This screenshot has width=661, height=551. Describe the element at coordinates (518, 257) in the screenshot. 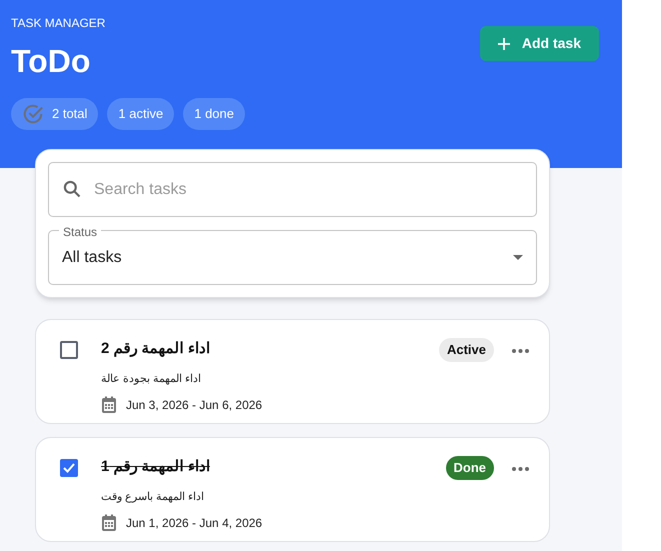

I see `caret-icon` at that location.